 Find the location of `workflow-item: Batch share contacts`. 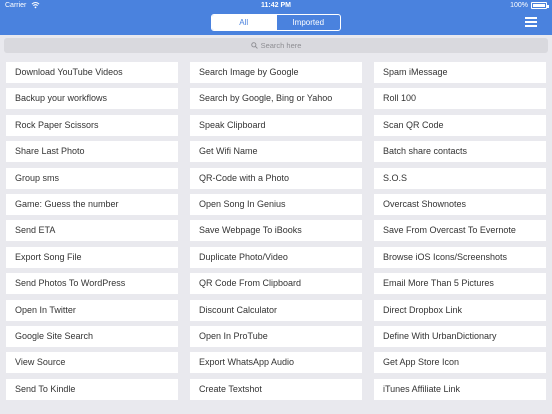

workflow-item: Batch share contacts is located at coordinates (460, 152).